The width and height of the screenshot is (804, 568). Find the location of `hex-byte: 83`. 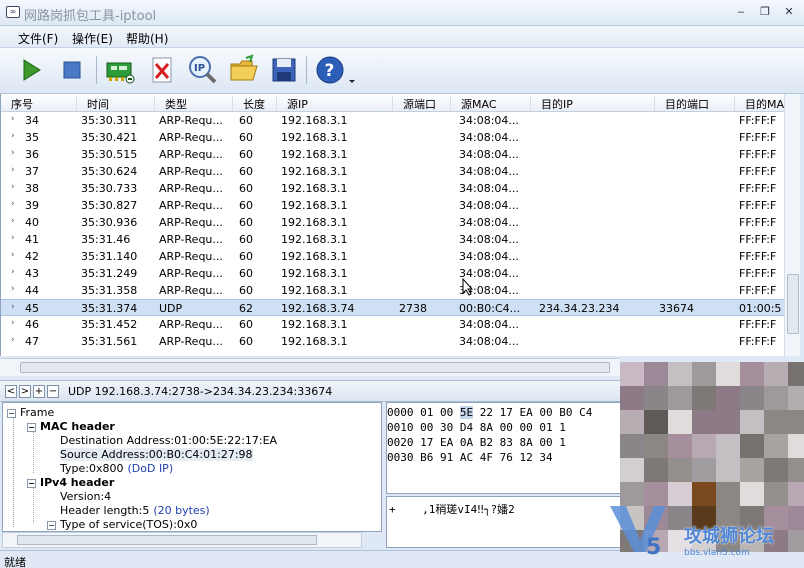

hex-byte: 83 is located at coordinates (506, 442).